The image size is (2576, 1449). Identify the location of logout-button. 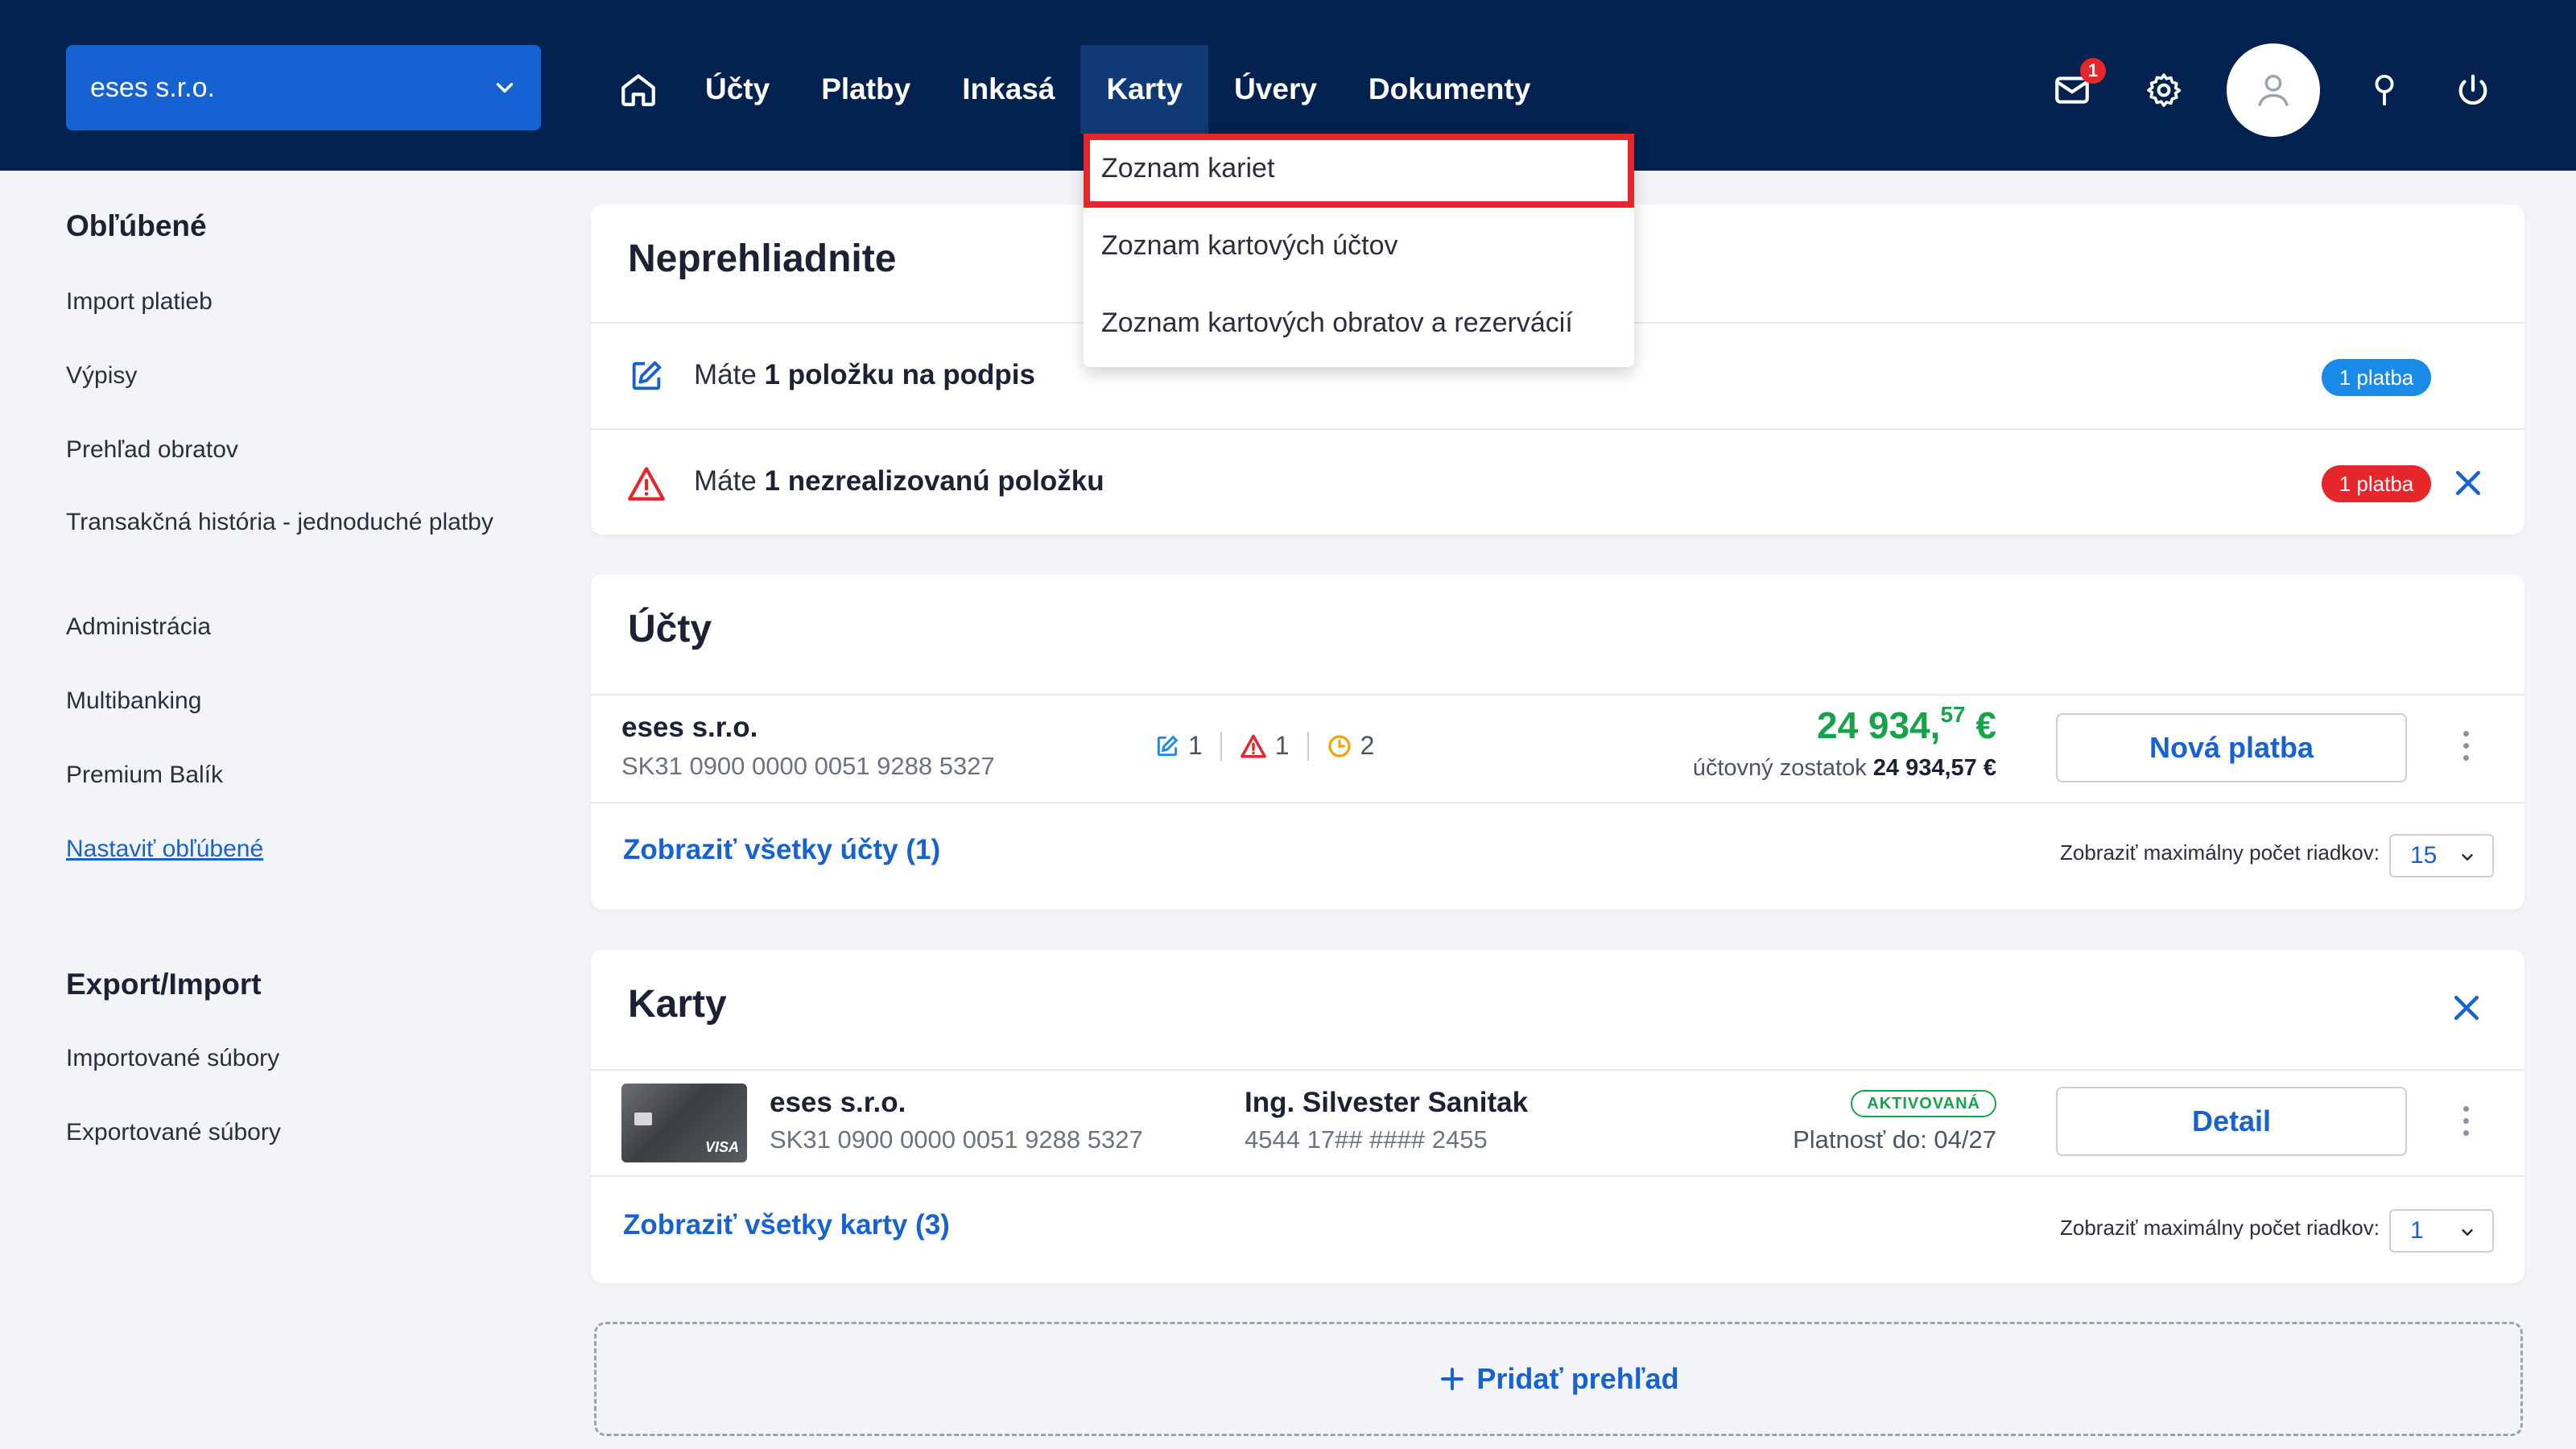
(2473, 90).